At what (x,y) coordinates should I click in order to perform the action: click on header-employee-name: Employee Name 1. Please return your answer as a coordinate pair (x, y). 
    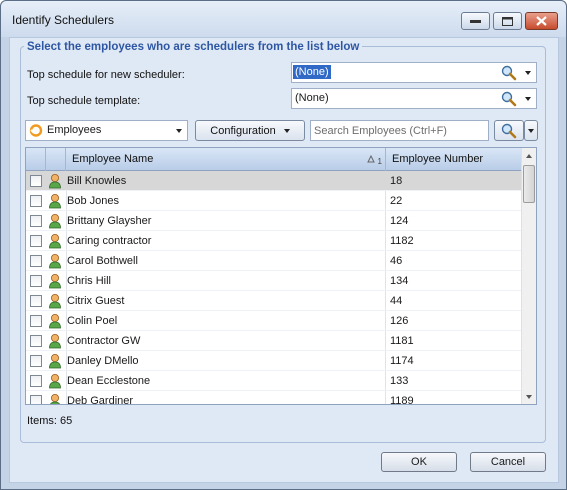
    Looking at the image, I should click on (226, 159).